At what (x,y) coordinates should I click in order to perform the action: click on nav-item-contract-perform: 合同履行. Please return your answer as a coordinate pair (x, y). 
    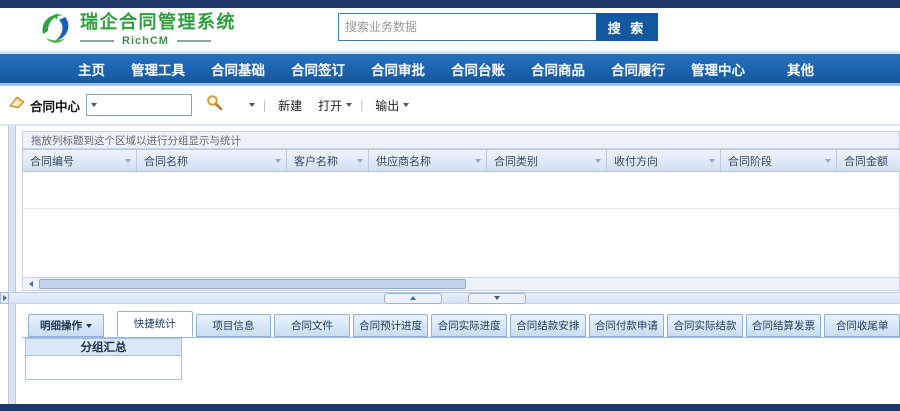
    Looking at the image, I should click on (638, 69).